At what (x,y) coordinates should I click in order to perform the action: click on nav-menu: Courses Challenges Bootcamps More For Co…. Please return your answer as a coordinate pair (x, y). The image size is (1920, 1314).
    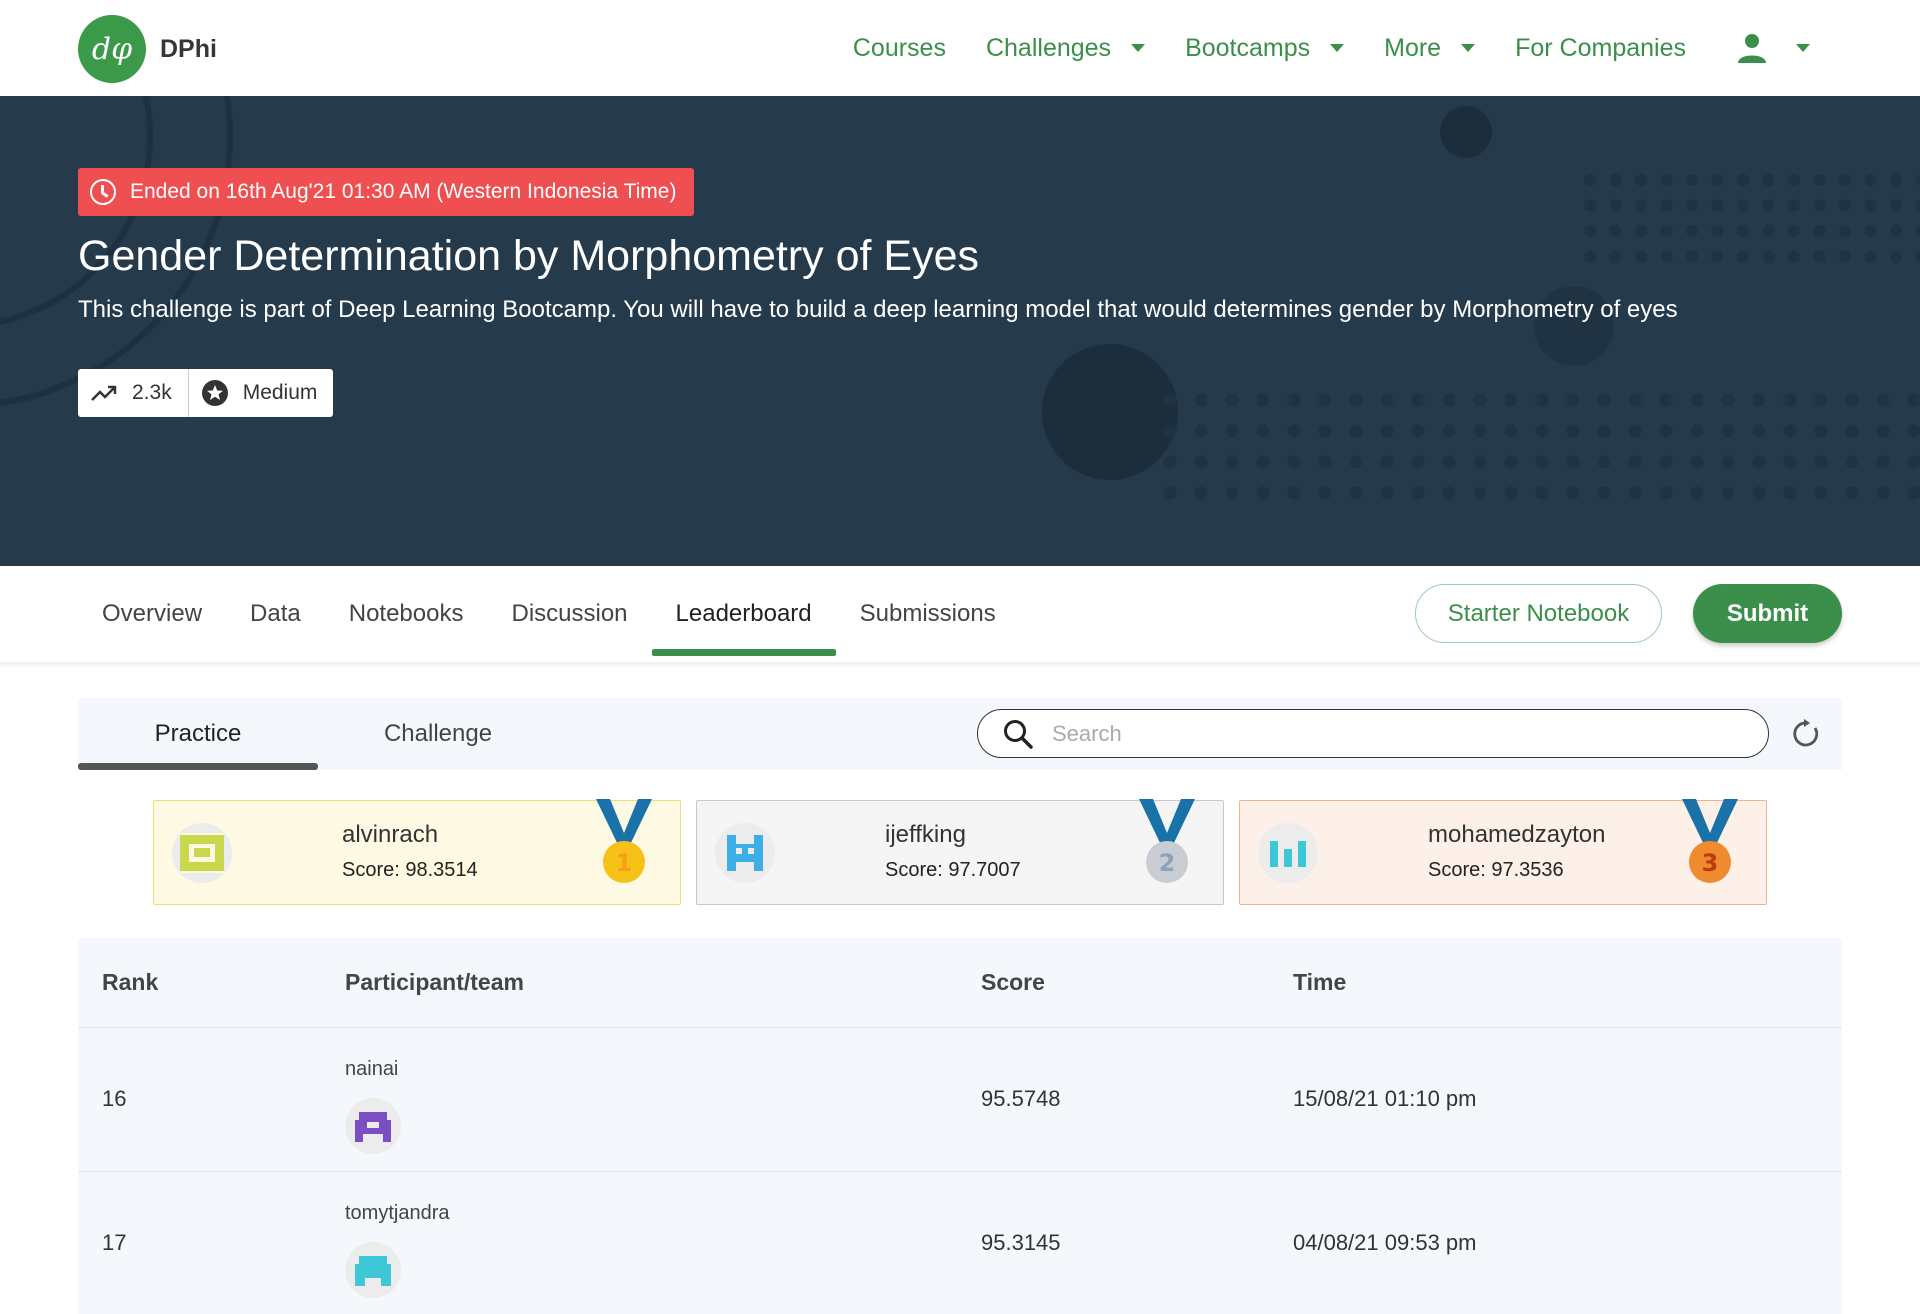
    Looking at the image, I should click on (1311, 48).